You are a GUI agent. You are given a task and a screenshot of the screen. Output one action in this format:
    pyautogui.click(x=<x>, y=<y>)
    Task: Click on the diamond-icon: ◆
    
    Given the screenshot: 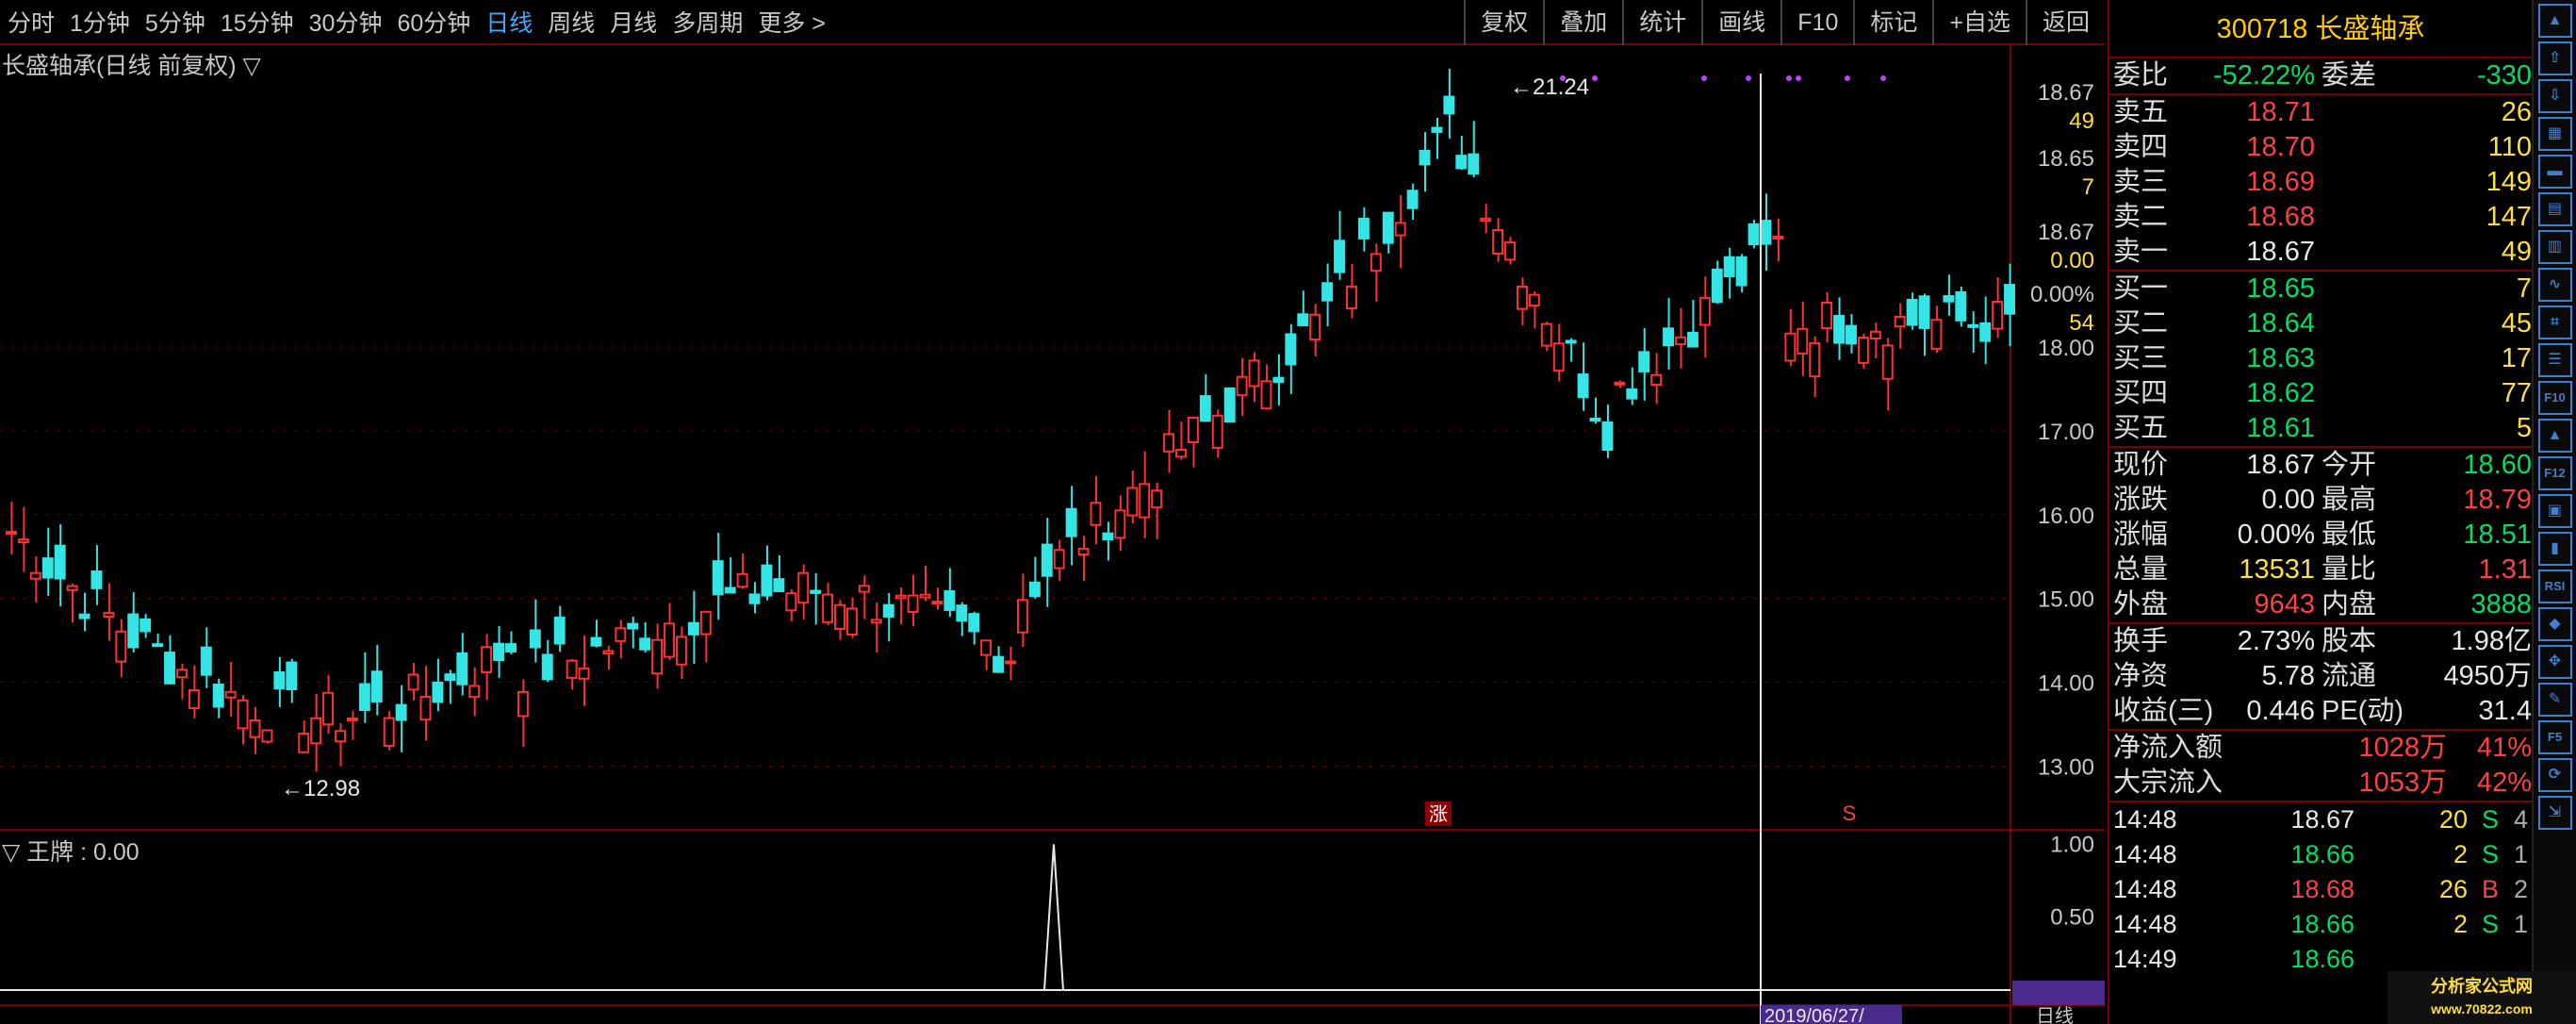 What is the action you would take?
    pyautogui.click(x=2554, y=624)
    